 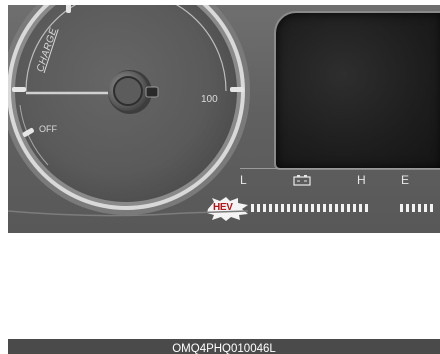 I want to click on gauge-tick-left, so click(x=19, y=89).